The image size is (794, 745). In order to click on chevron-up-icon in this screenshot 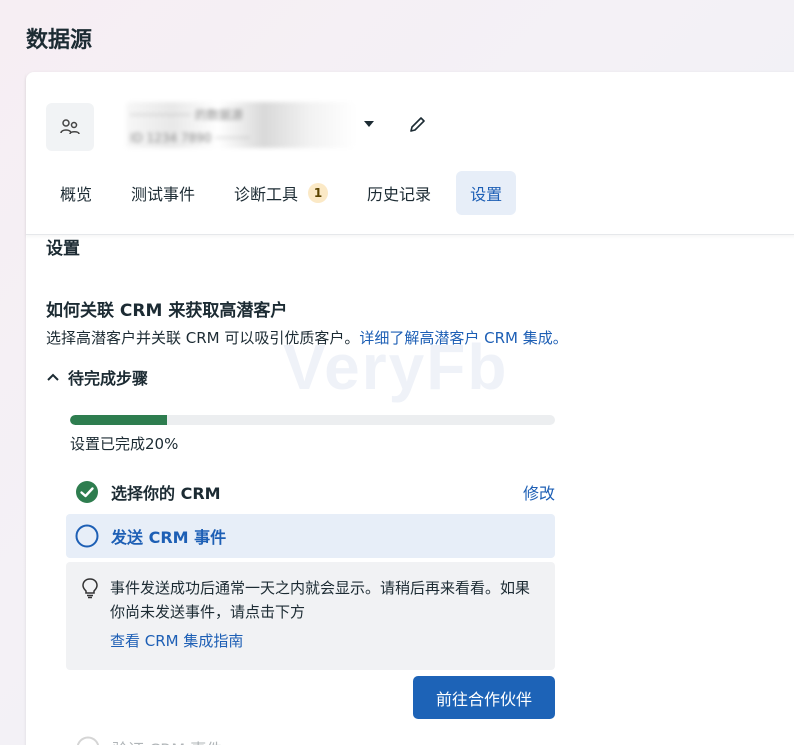, I will do `click(53, 377)`.